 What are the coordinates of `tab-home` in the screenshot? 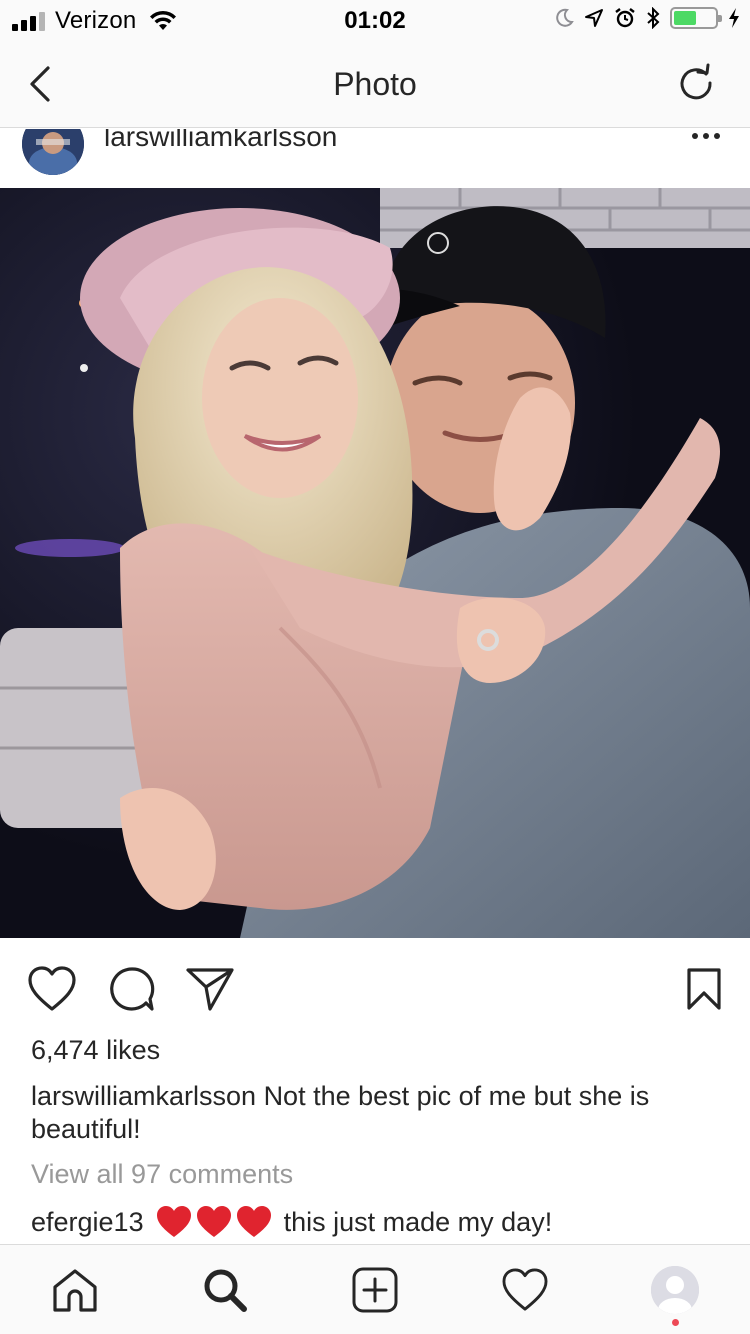 It's located at (75, 1290).